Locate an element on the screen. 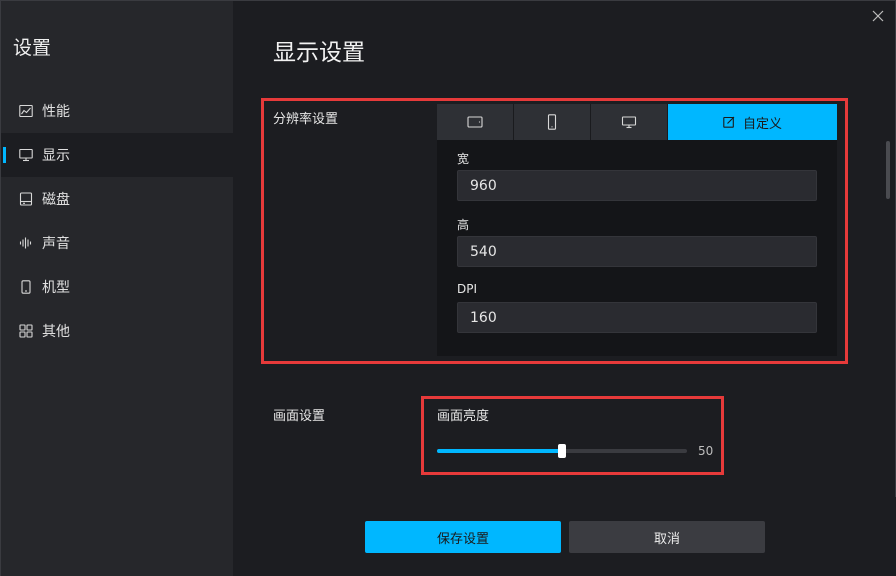 Image resolution: width=896 pixels, height=576 pixels. width-label: 宽 is located at coordinates (463, 159).